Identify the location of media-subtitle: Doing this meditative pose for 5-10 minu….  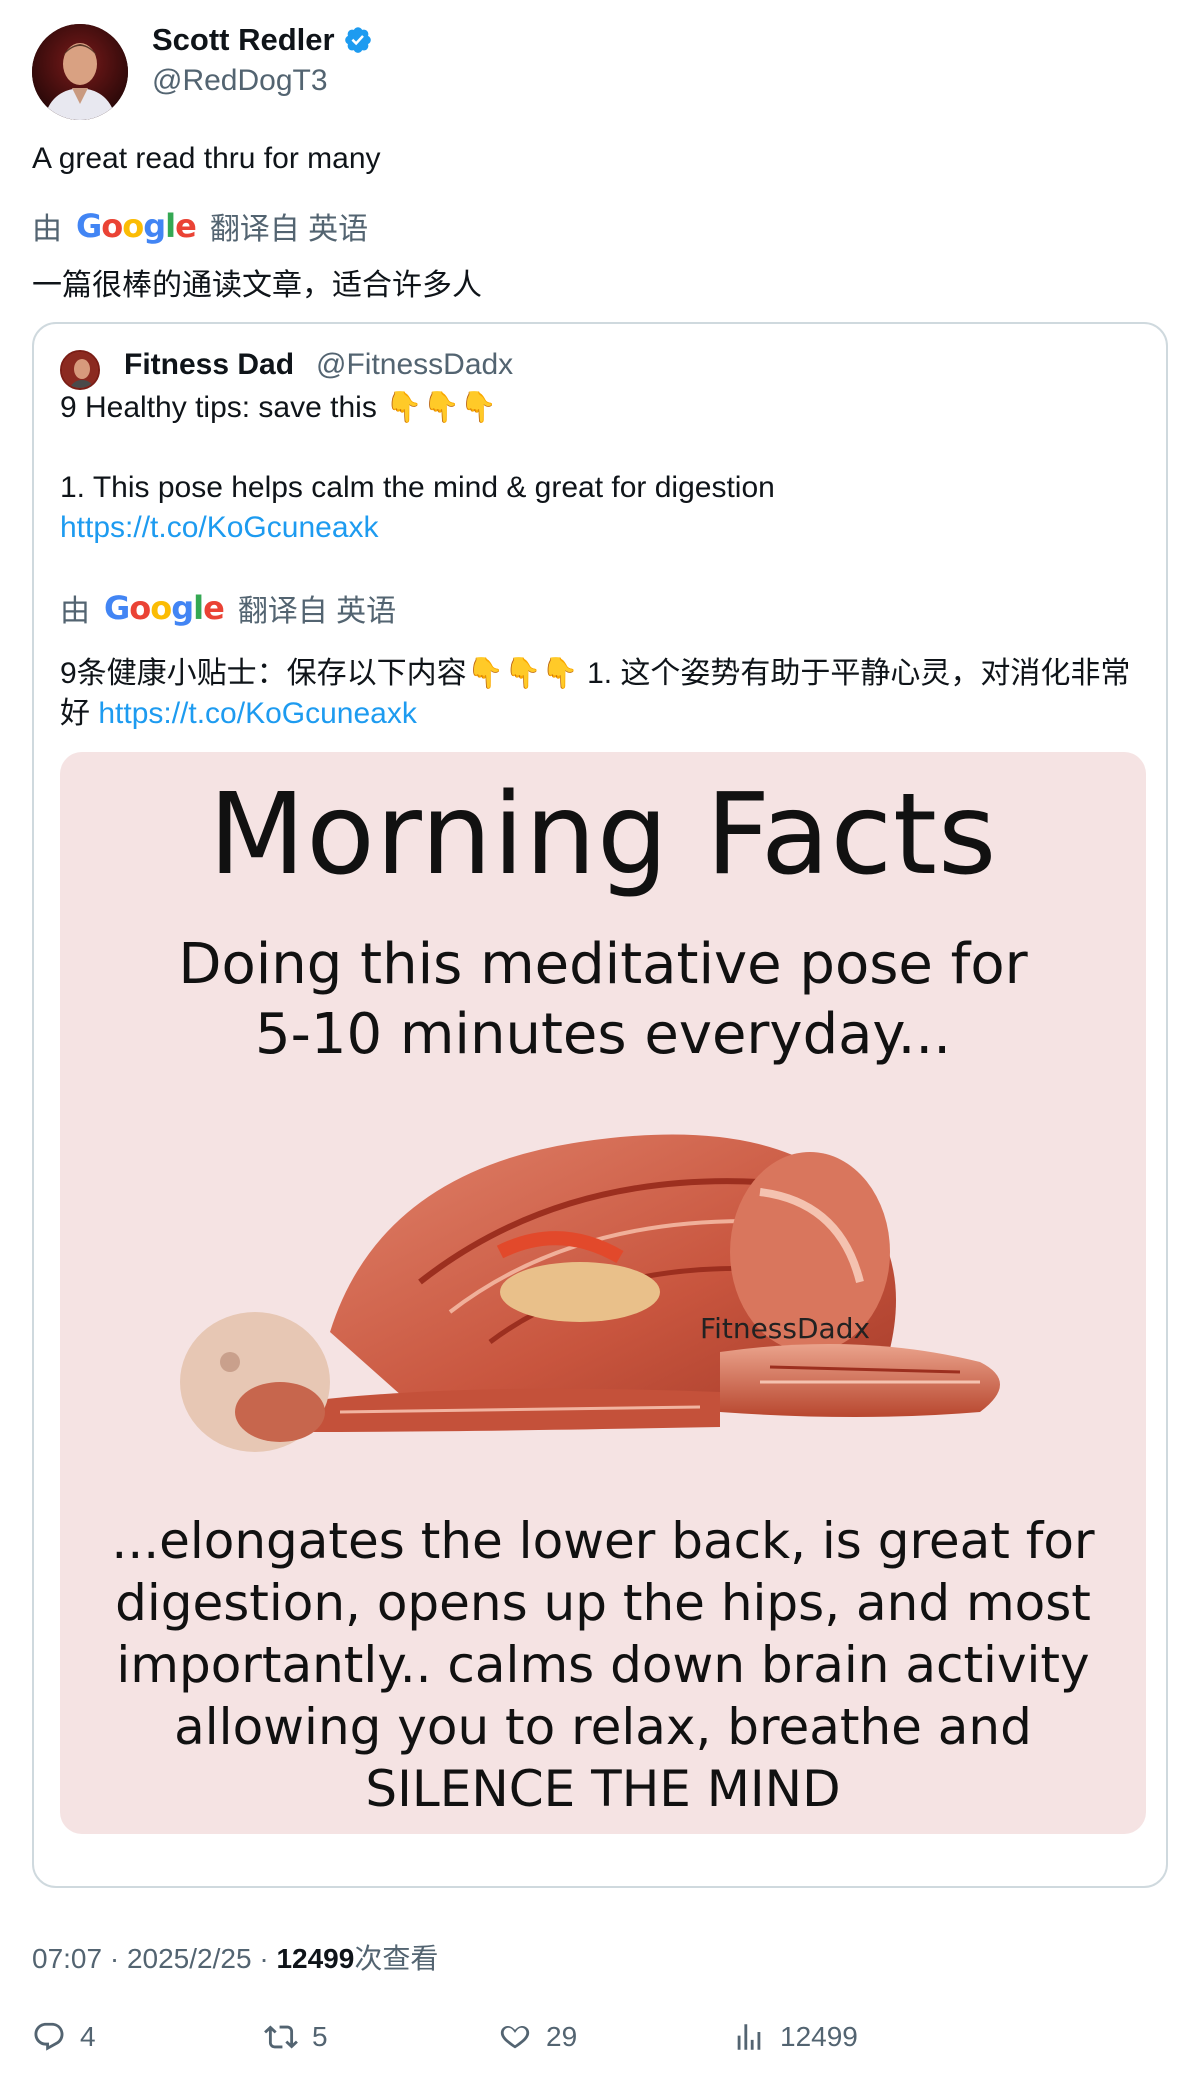
(603, 1000).